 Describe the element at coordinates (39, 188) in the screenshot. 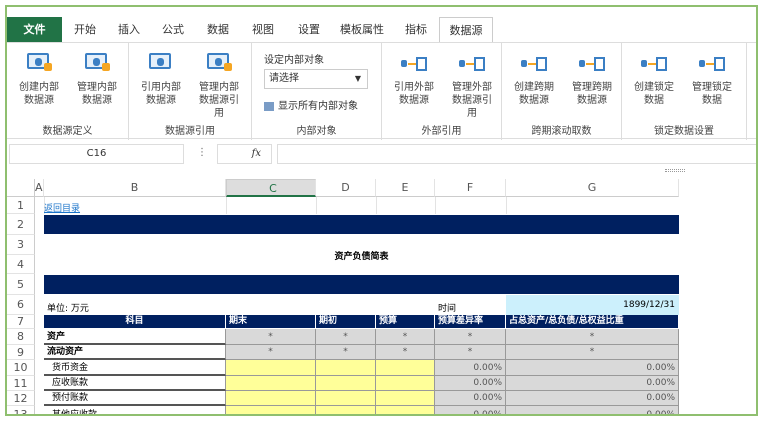

I see `column-header-A: A` at that location.